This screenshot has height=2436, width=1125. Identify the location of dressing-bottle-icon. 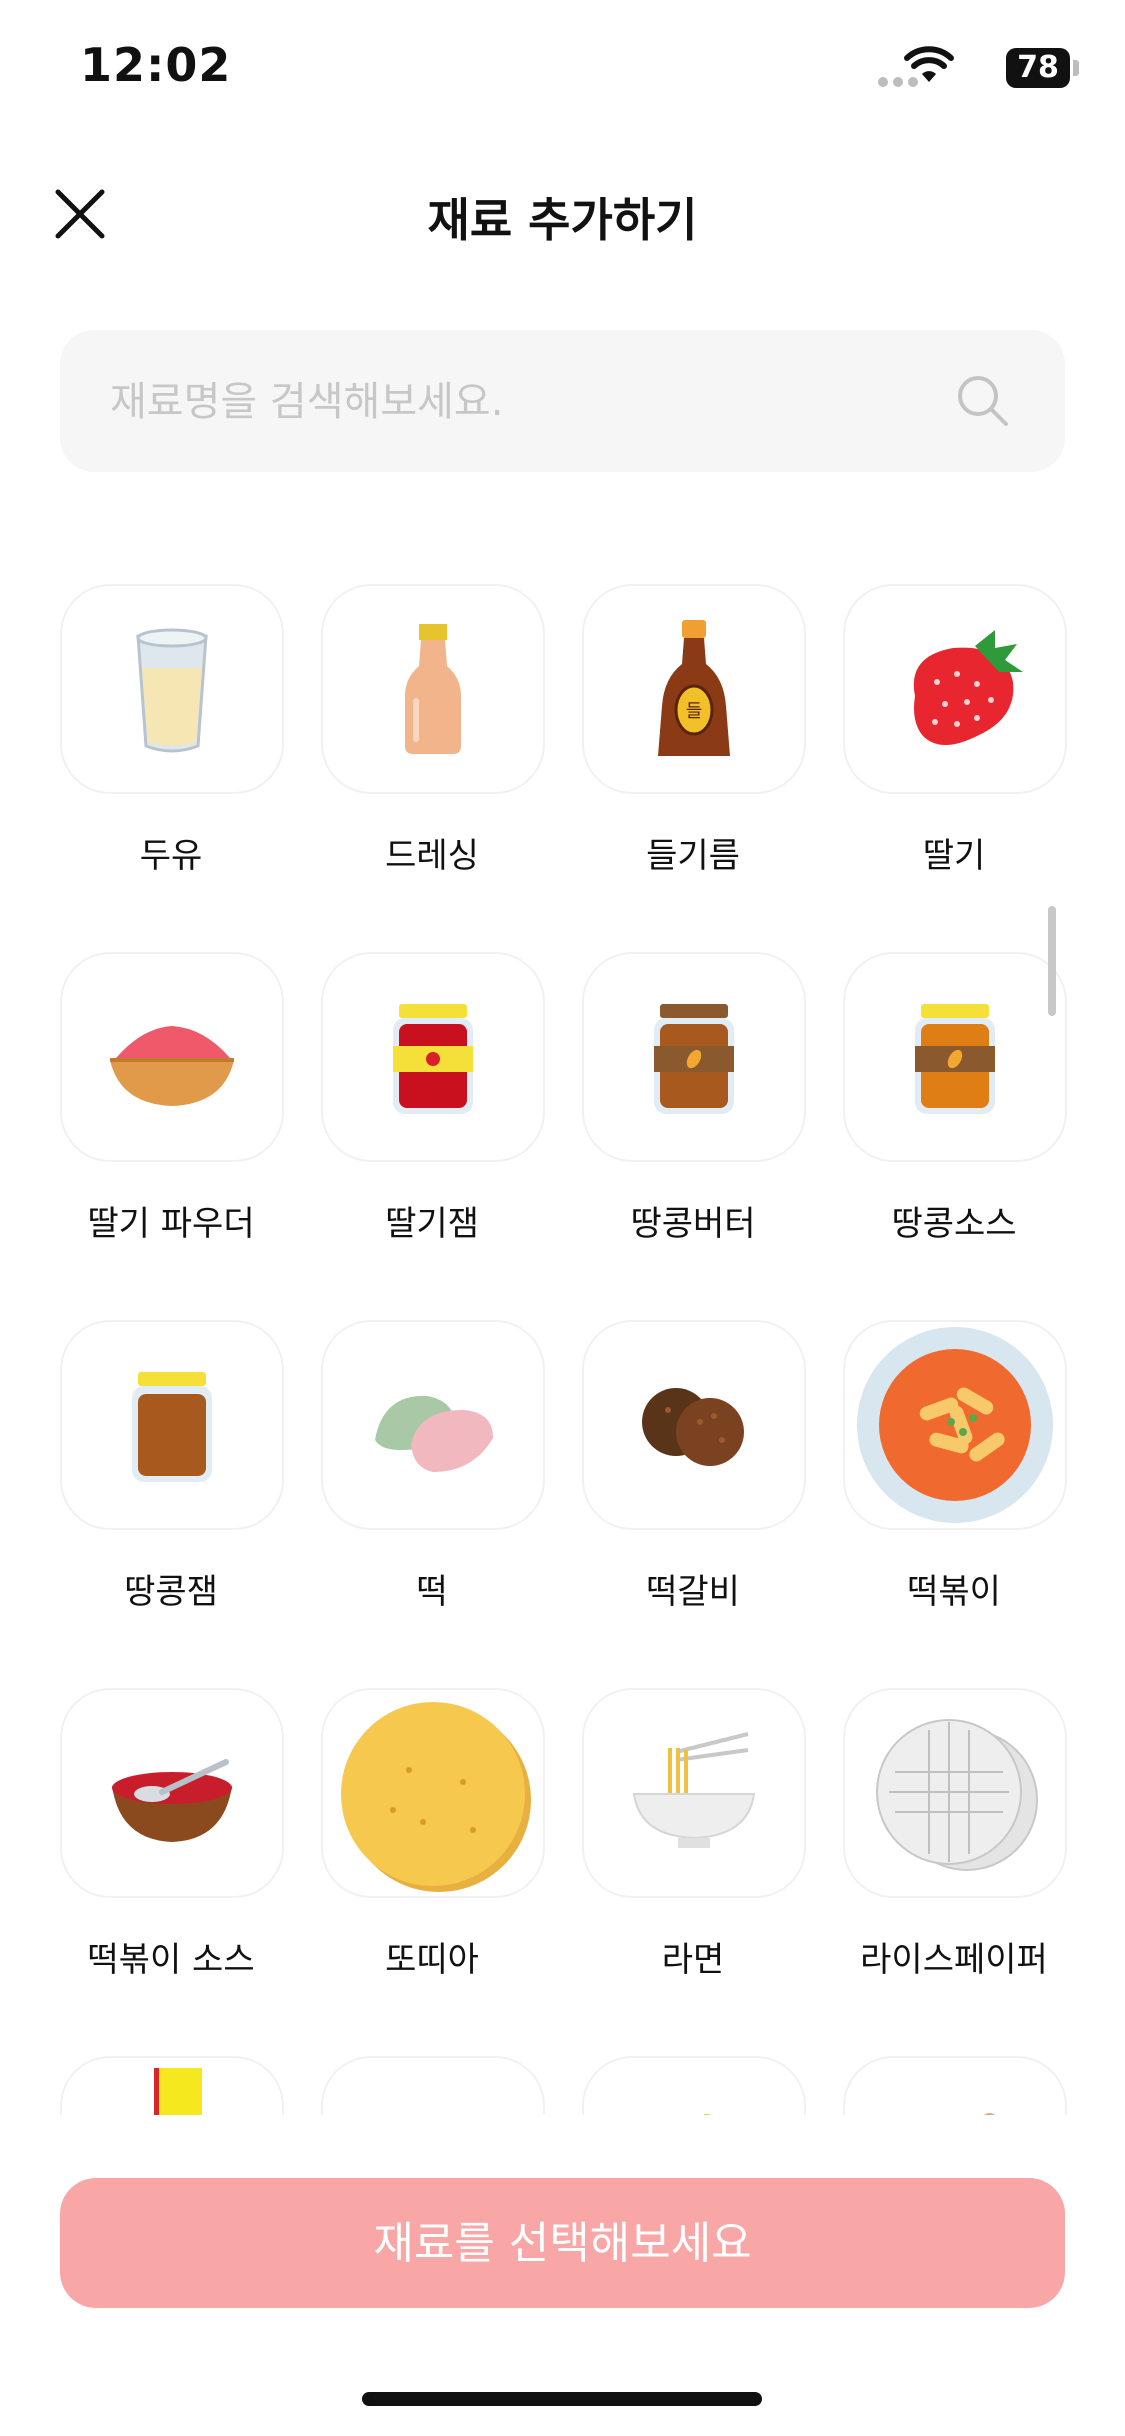
(433, 689).